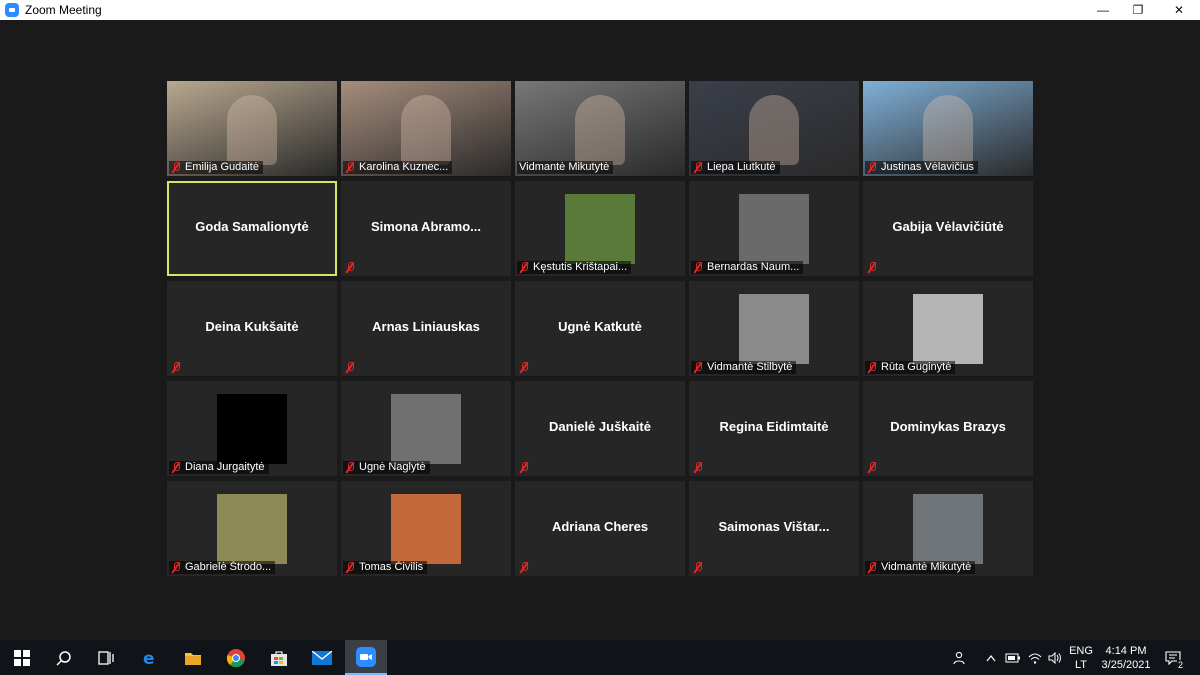 This screenshot has width=1200, height=675. I want to click on participant-tile: Emilija Gudaitė, so click(252, 128).